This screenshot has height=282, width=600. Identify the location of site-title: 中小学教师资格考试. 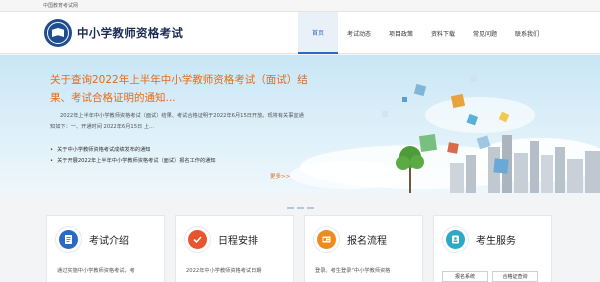
(130, 33).